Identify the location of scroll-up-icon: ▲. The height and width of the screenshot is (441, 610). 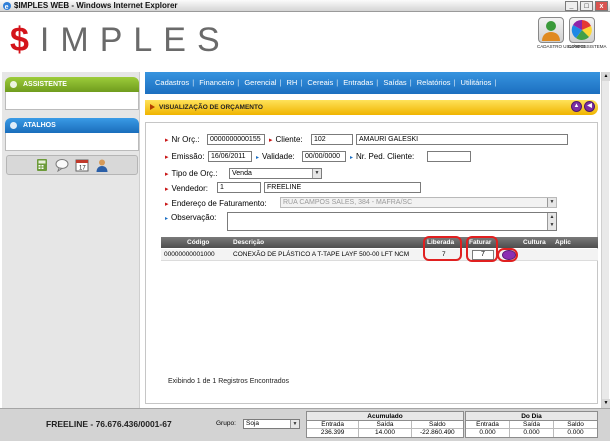
(606, 76).